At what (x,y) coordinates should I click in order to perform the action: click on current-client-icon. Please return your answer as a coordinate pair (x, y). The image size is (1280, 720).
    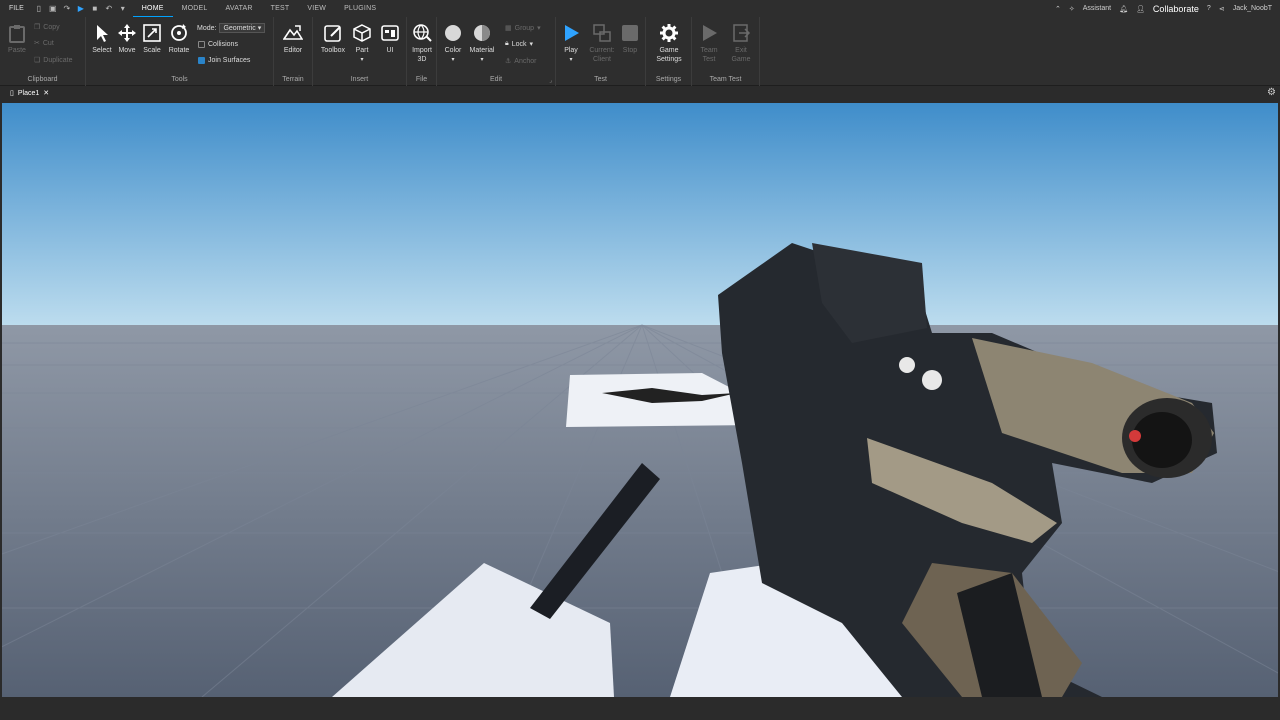
    Looking at the image, I should click on (602, 33).